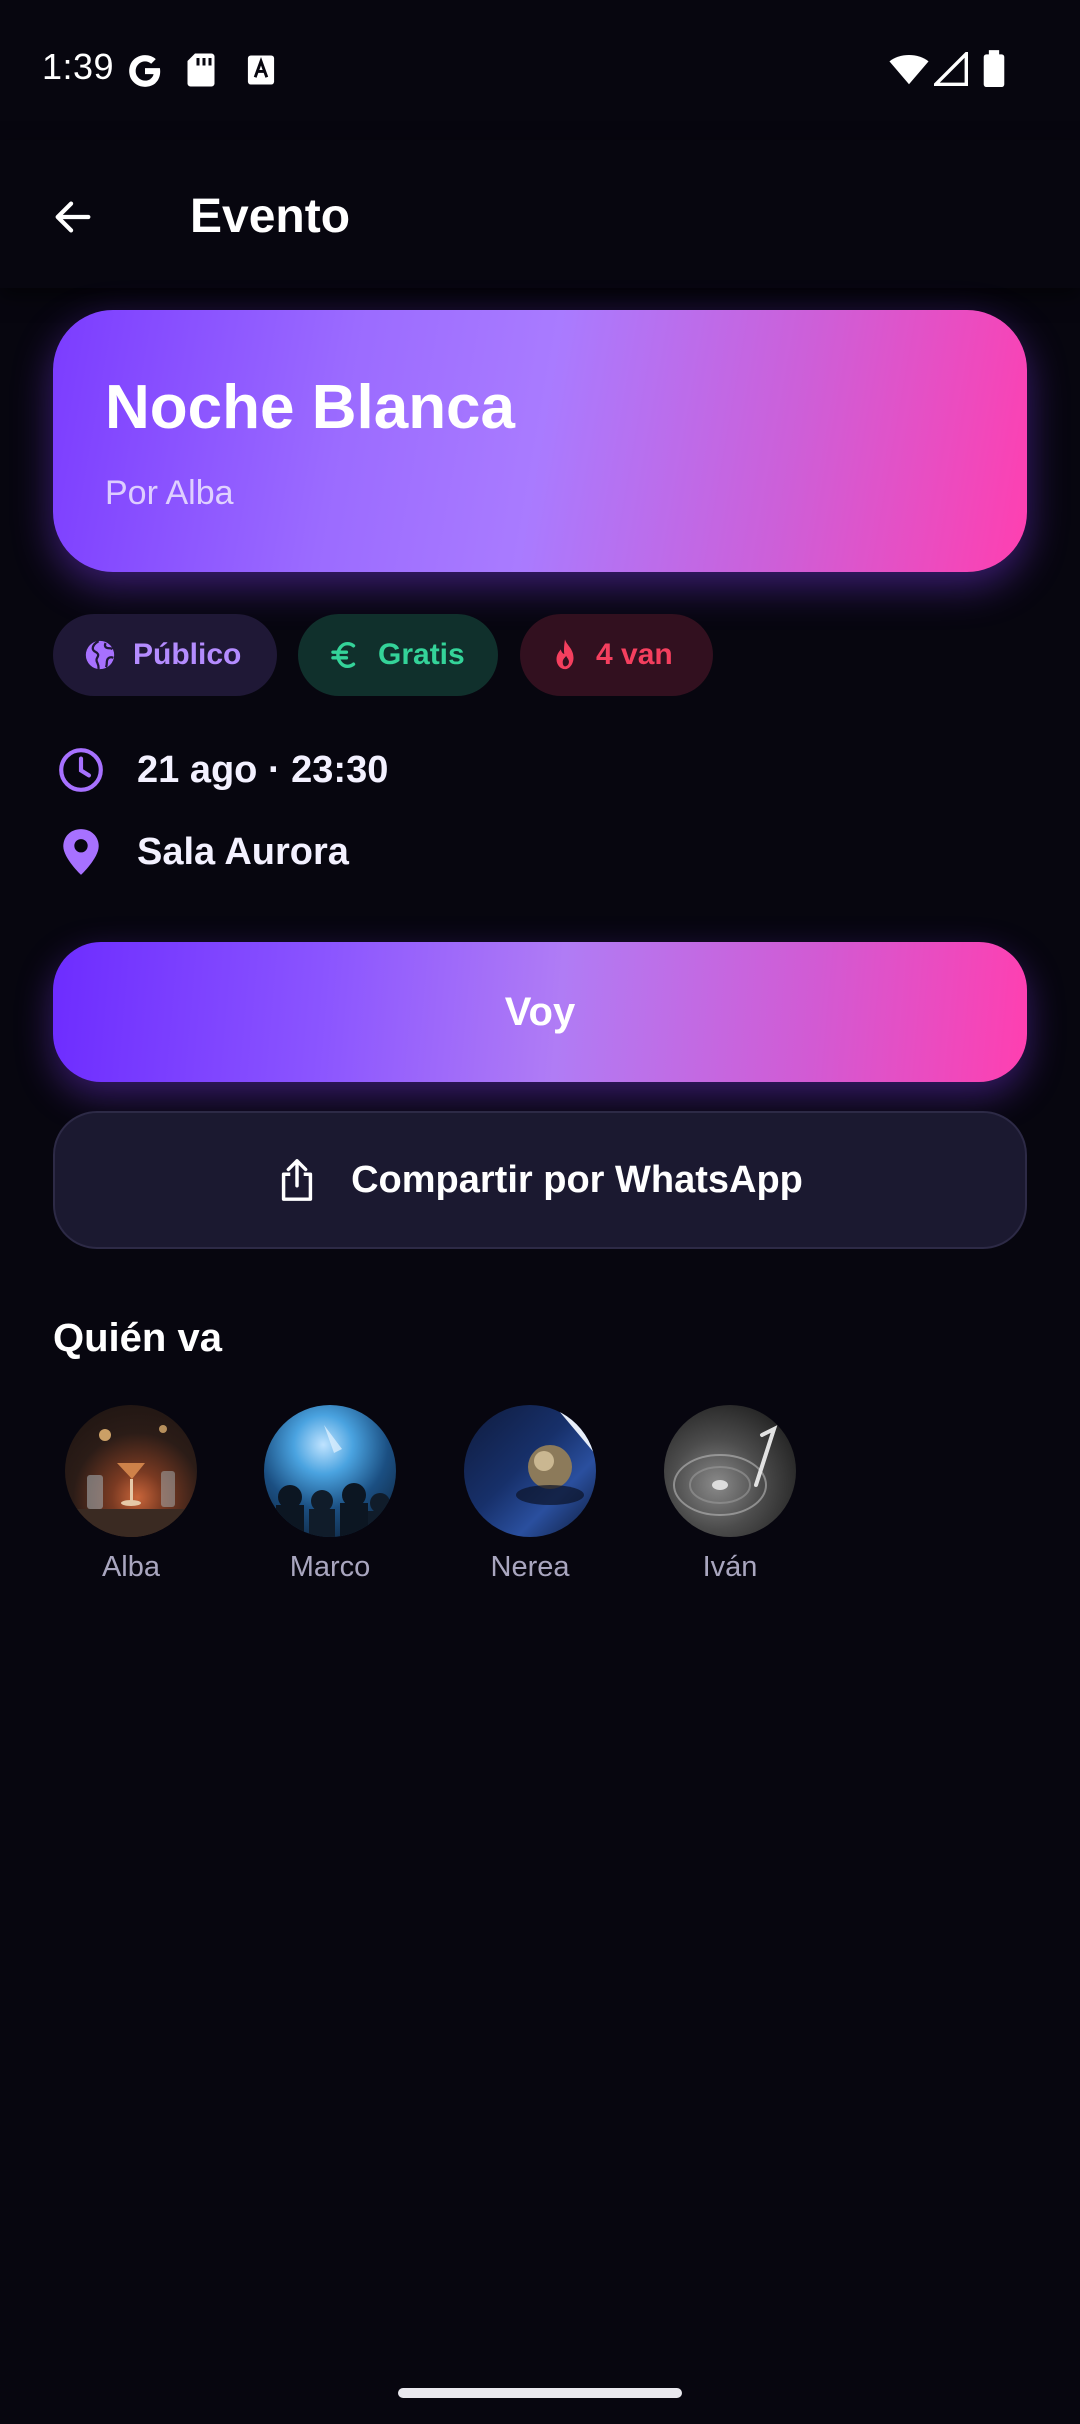 This screenshot has height=2424, width=1080. I want to click on event-location-row: Sala Aurora, so click(201, 852).